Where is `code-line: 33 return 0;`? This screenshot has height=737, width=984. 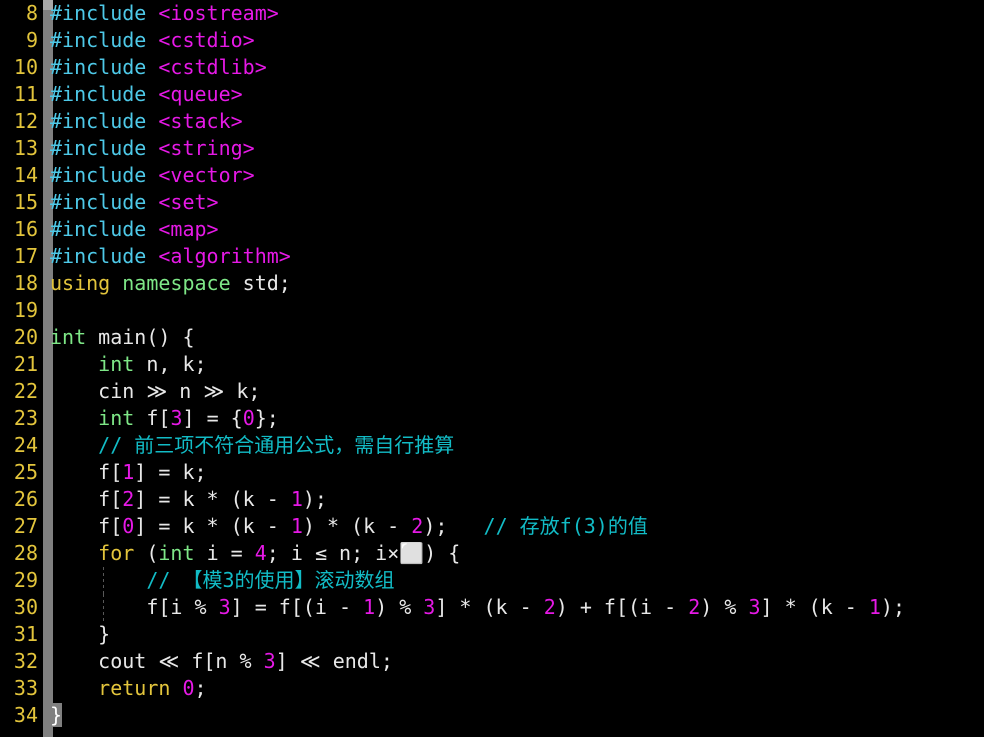
code-line: 33 return 0; is located at coordinates (492, 688).